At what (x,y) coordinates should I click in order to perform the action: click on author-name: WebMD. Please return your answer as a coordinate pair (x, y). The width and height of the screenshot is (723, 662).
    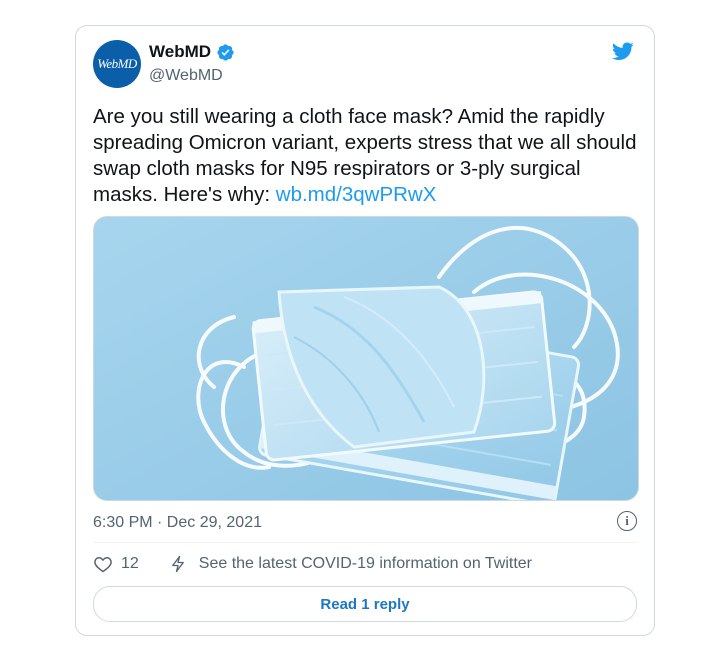
    Looking at the image, I should click on (180, 52).